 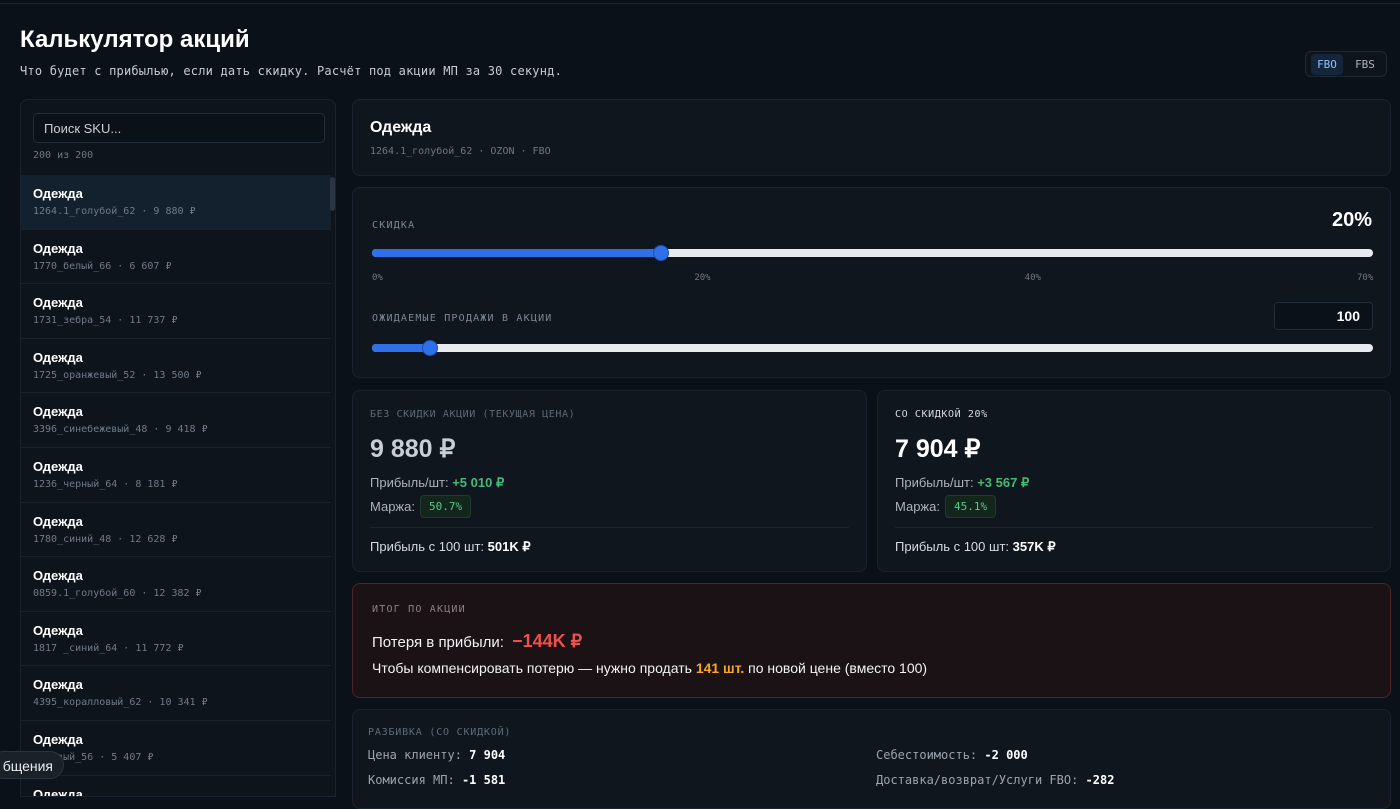 I want to click on sku-list-item: Одежда 1731_зебра_54 · 11 737 ₽, so click(x=176, y=311).